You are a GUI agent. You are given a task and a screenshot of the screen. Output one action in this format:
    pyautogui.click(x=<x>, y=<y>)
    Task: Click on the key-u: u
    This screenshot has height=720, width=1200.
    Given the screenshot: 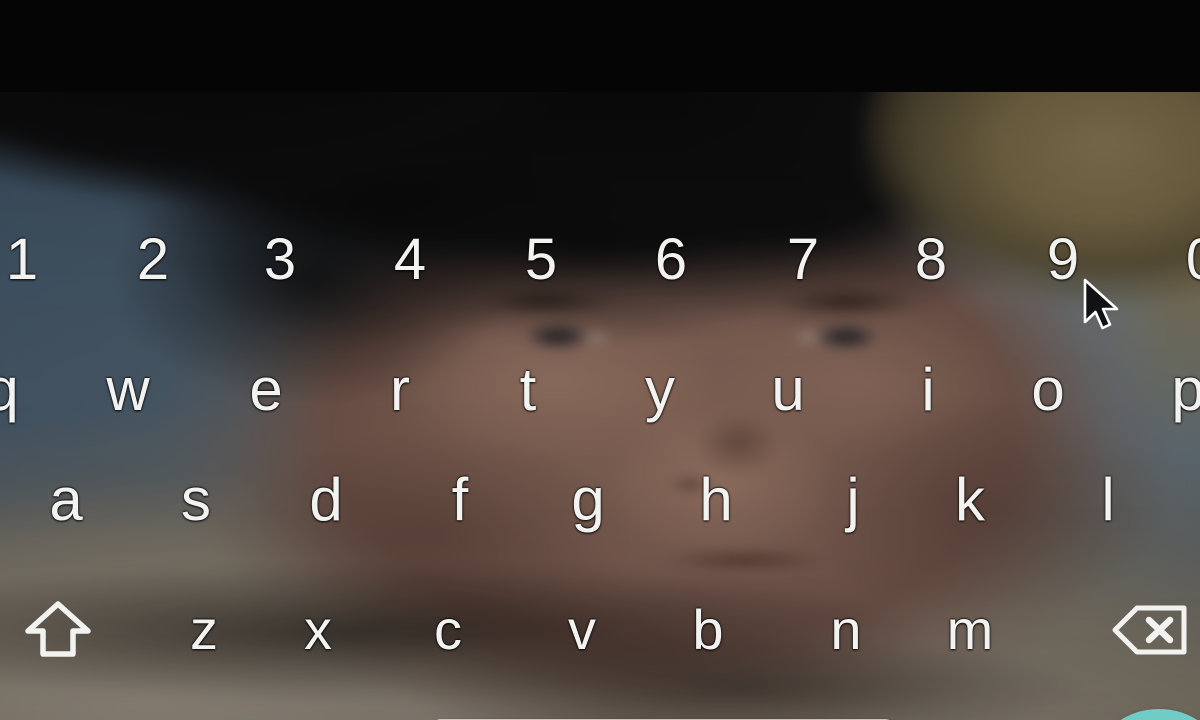 What is the action you would take?
    pyautogui.click(x=788, y=390)
    